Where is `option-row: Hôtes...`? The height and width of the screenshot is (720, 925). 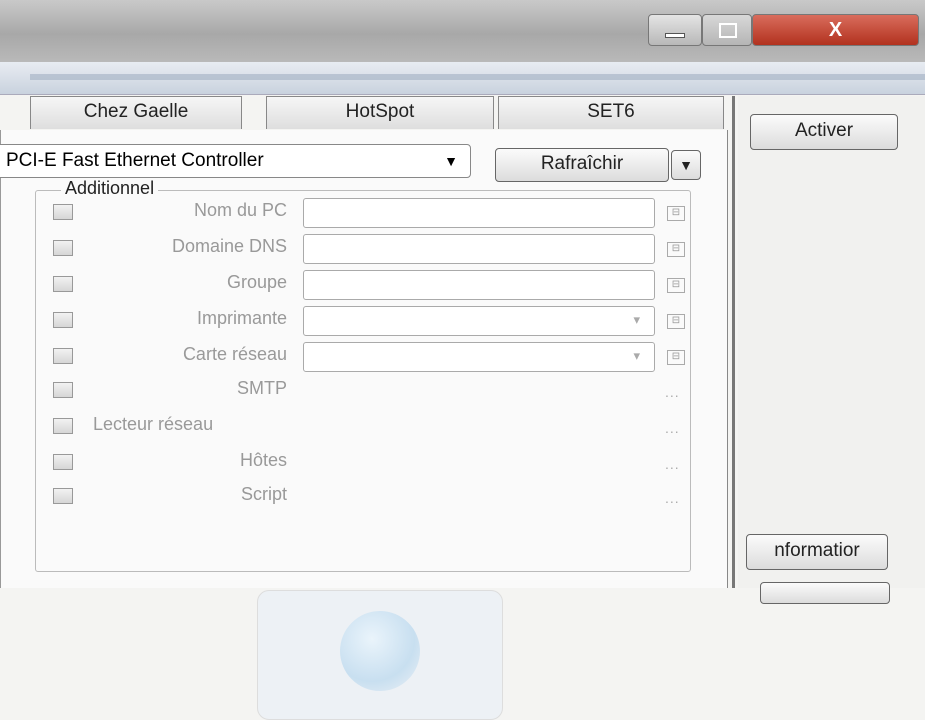
option-row: Hôtes... is located at coordinates (364, 463).